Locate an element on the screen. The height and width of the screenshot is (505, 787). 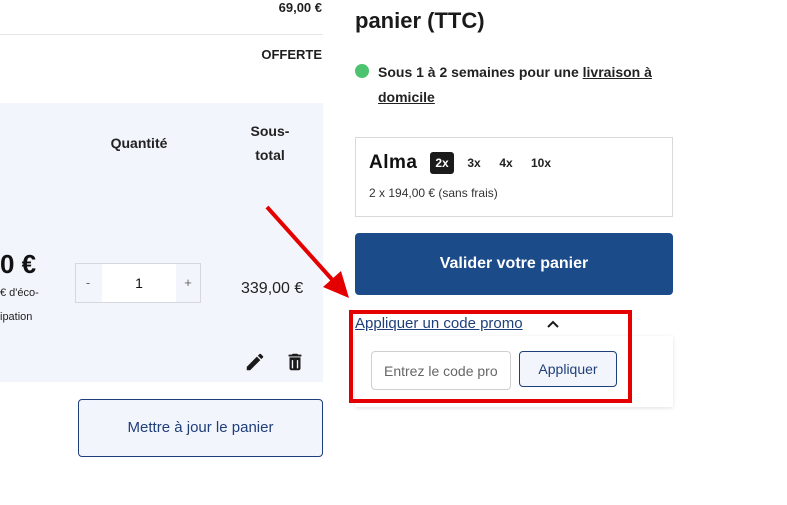
subtotal-header-line2: total is located at coordinates (270, 155).